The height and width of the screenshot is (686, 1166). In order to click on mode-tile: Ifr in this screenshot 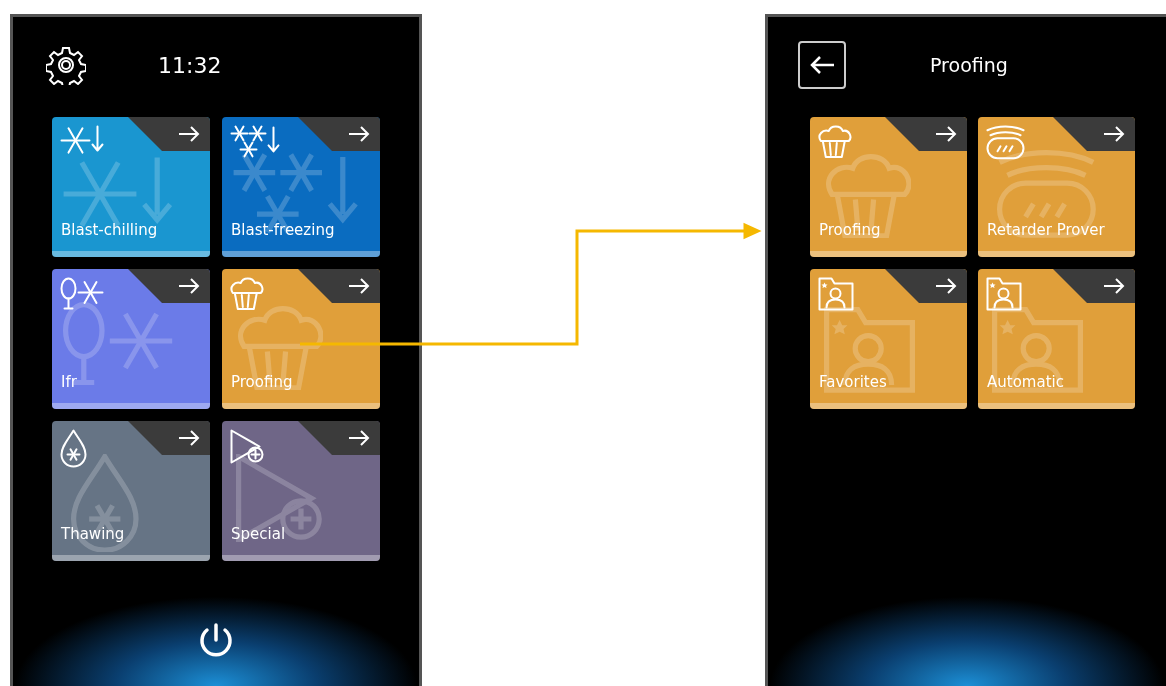, I will do `click(131, 339)`.